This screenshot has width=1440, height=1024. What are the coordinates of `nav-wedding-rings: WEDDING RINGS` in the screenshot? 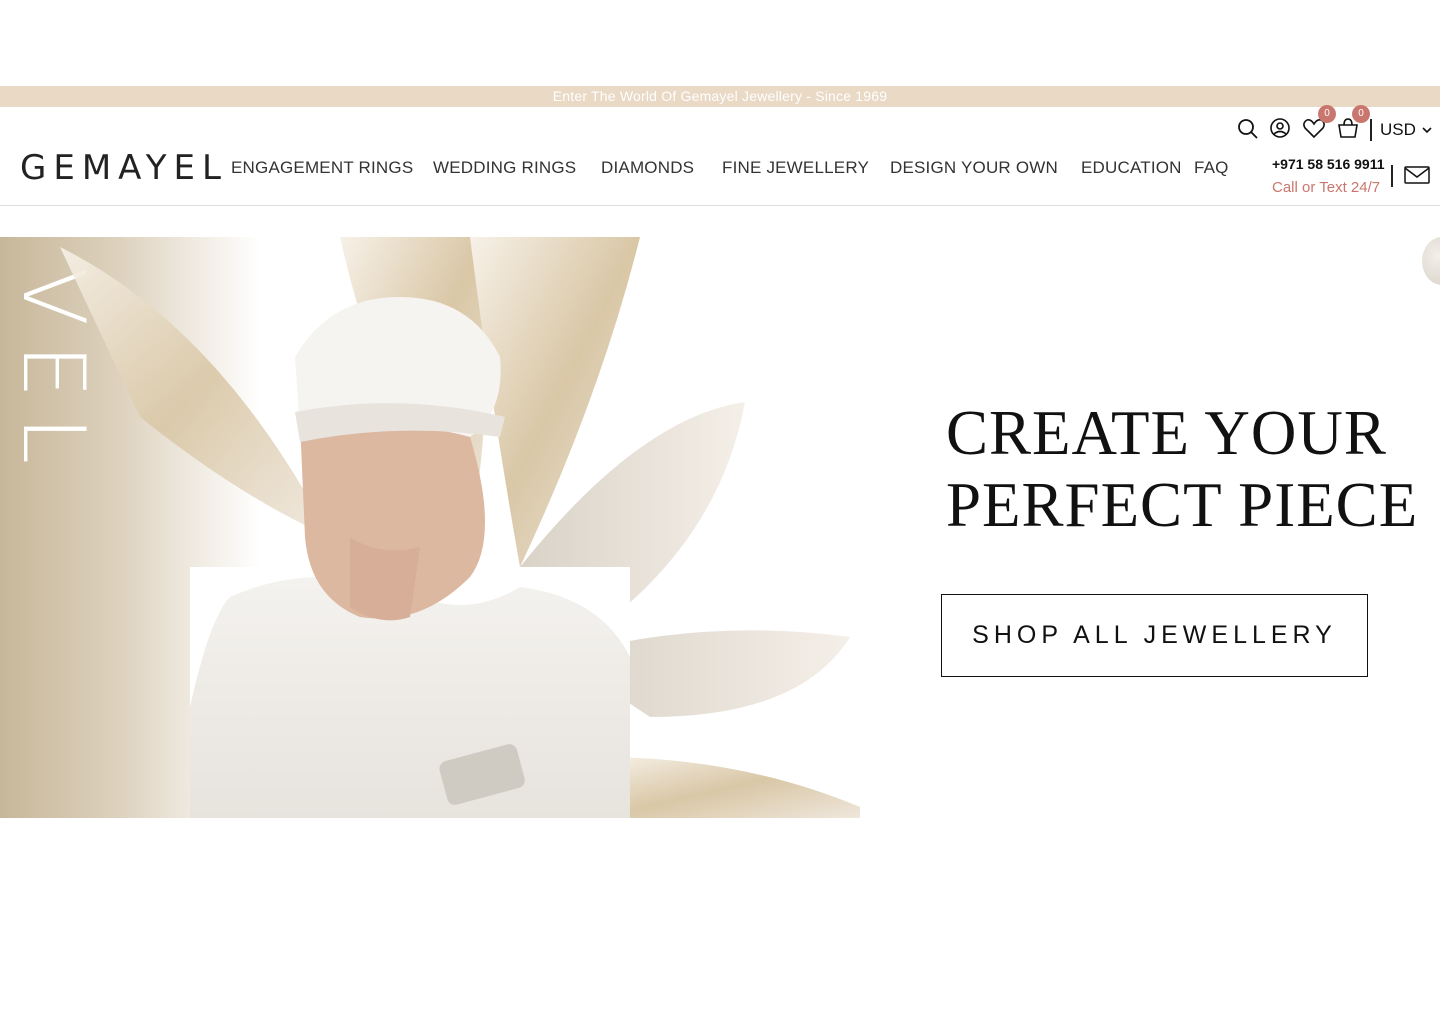 It's located at (504, 168).